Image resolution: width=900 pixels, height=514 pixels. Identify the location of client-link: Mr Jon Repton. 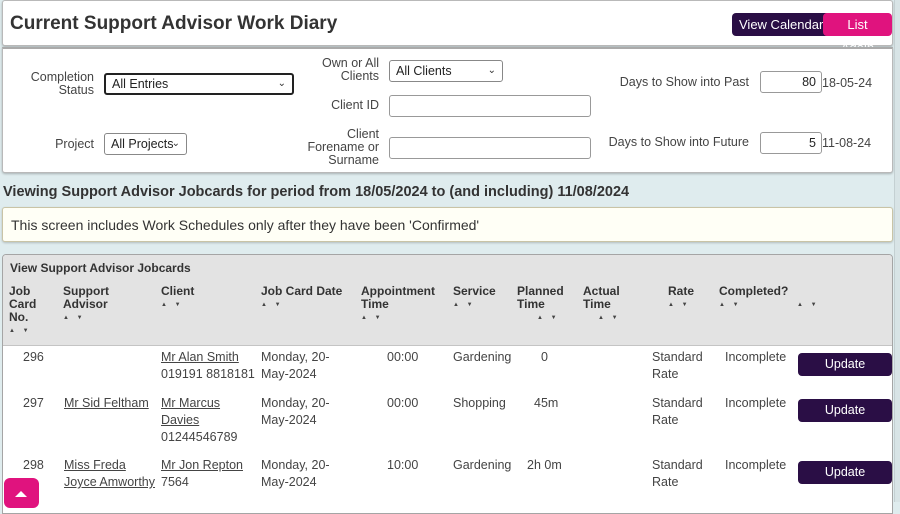
(202, 465).